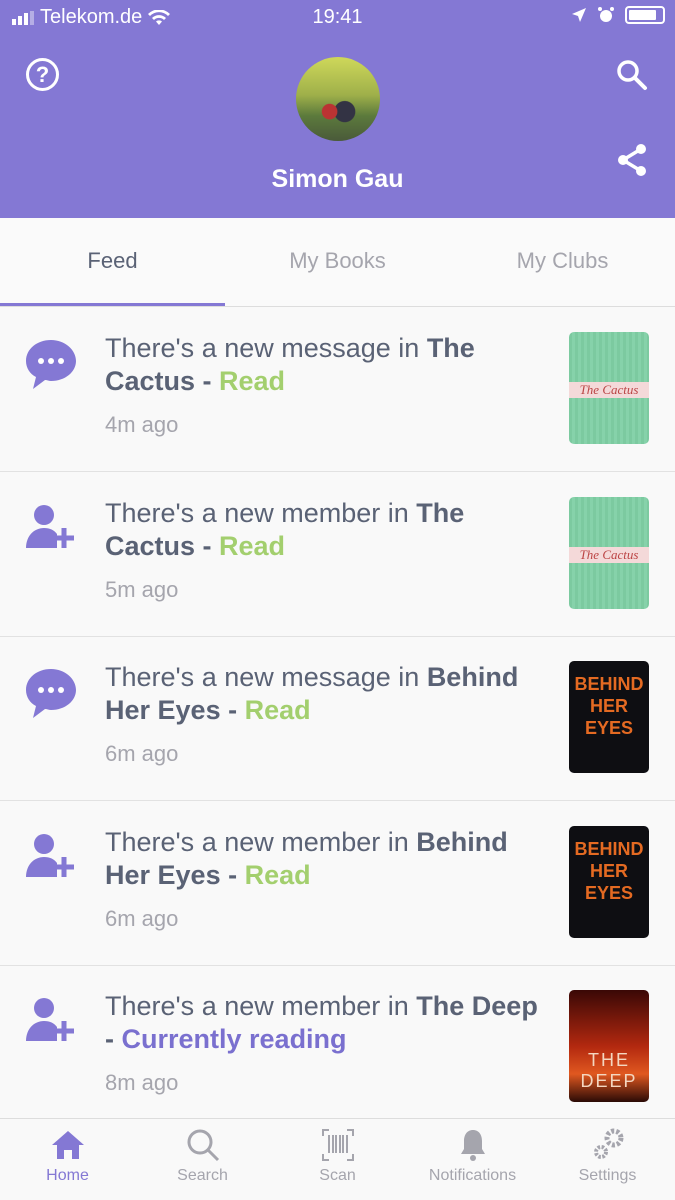 The height and width of the screenshot is (1200, 675). What do you see at coordinates (42, 74) in the screenshot?
I see `help-icon: ?` at bounding box center [42, 74].